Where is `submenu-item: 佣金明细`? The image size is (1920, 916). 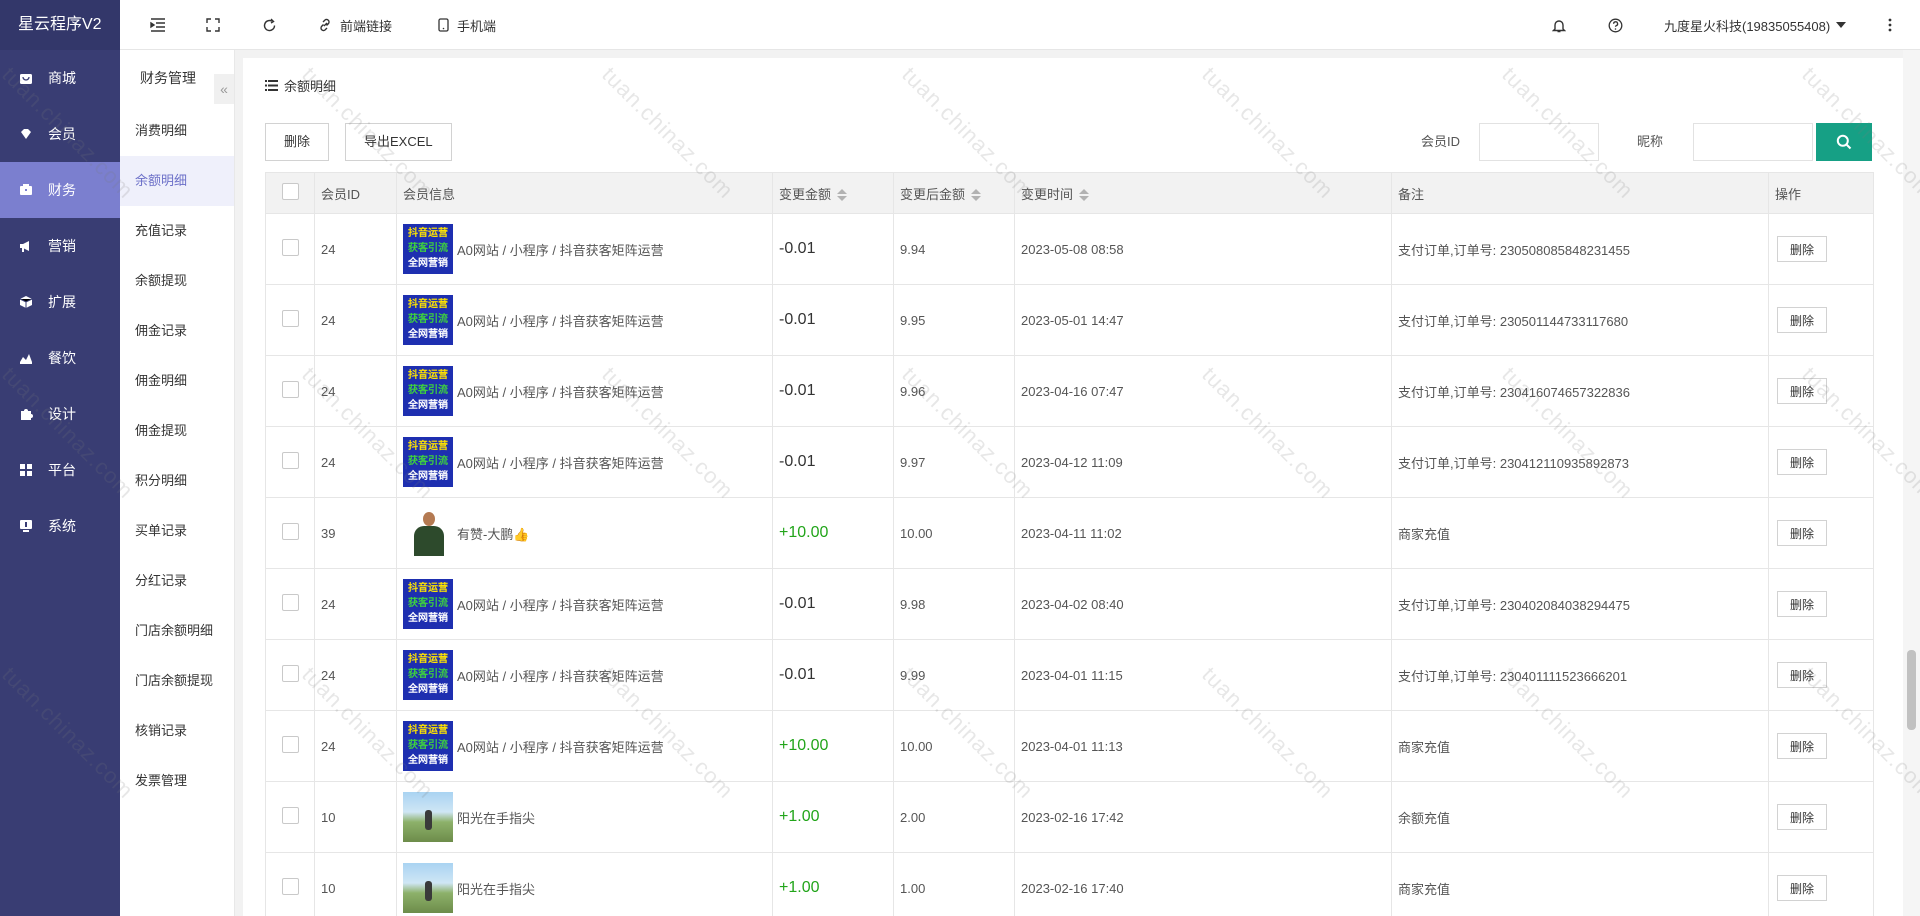
submenu-item: 佣金明细 is located at coordinates (177, 381).